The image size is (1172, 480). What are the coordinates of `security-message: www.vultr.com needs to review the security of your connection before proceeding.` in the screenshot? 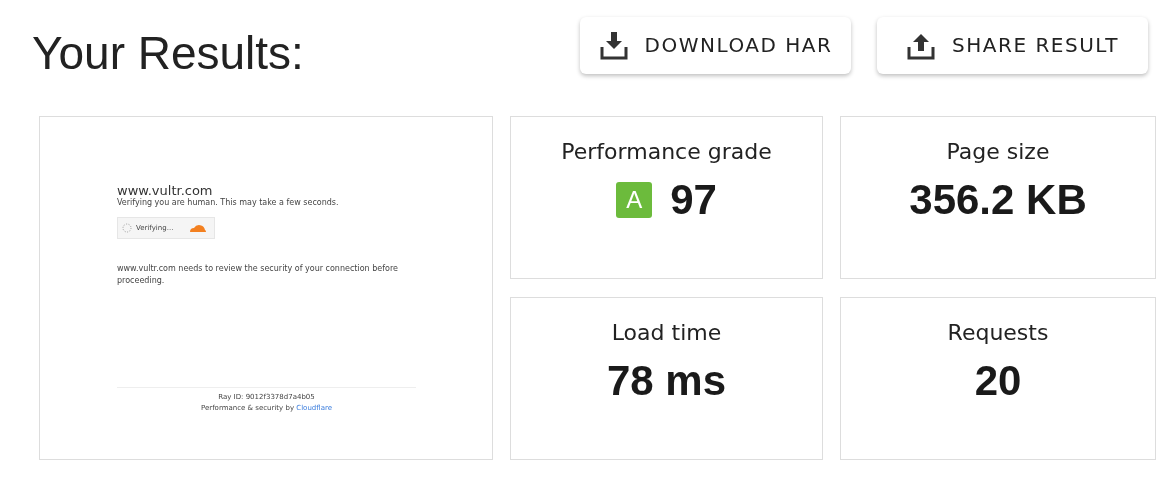 It's located at (258, 275).